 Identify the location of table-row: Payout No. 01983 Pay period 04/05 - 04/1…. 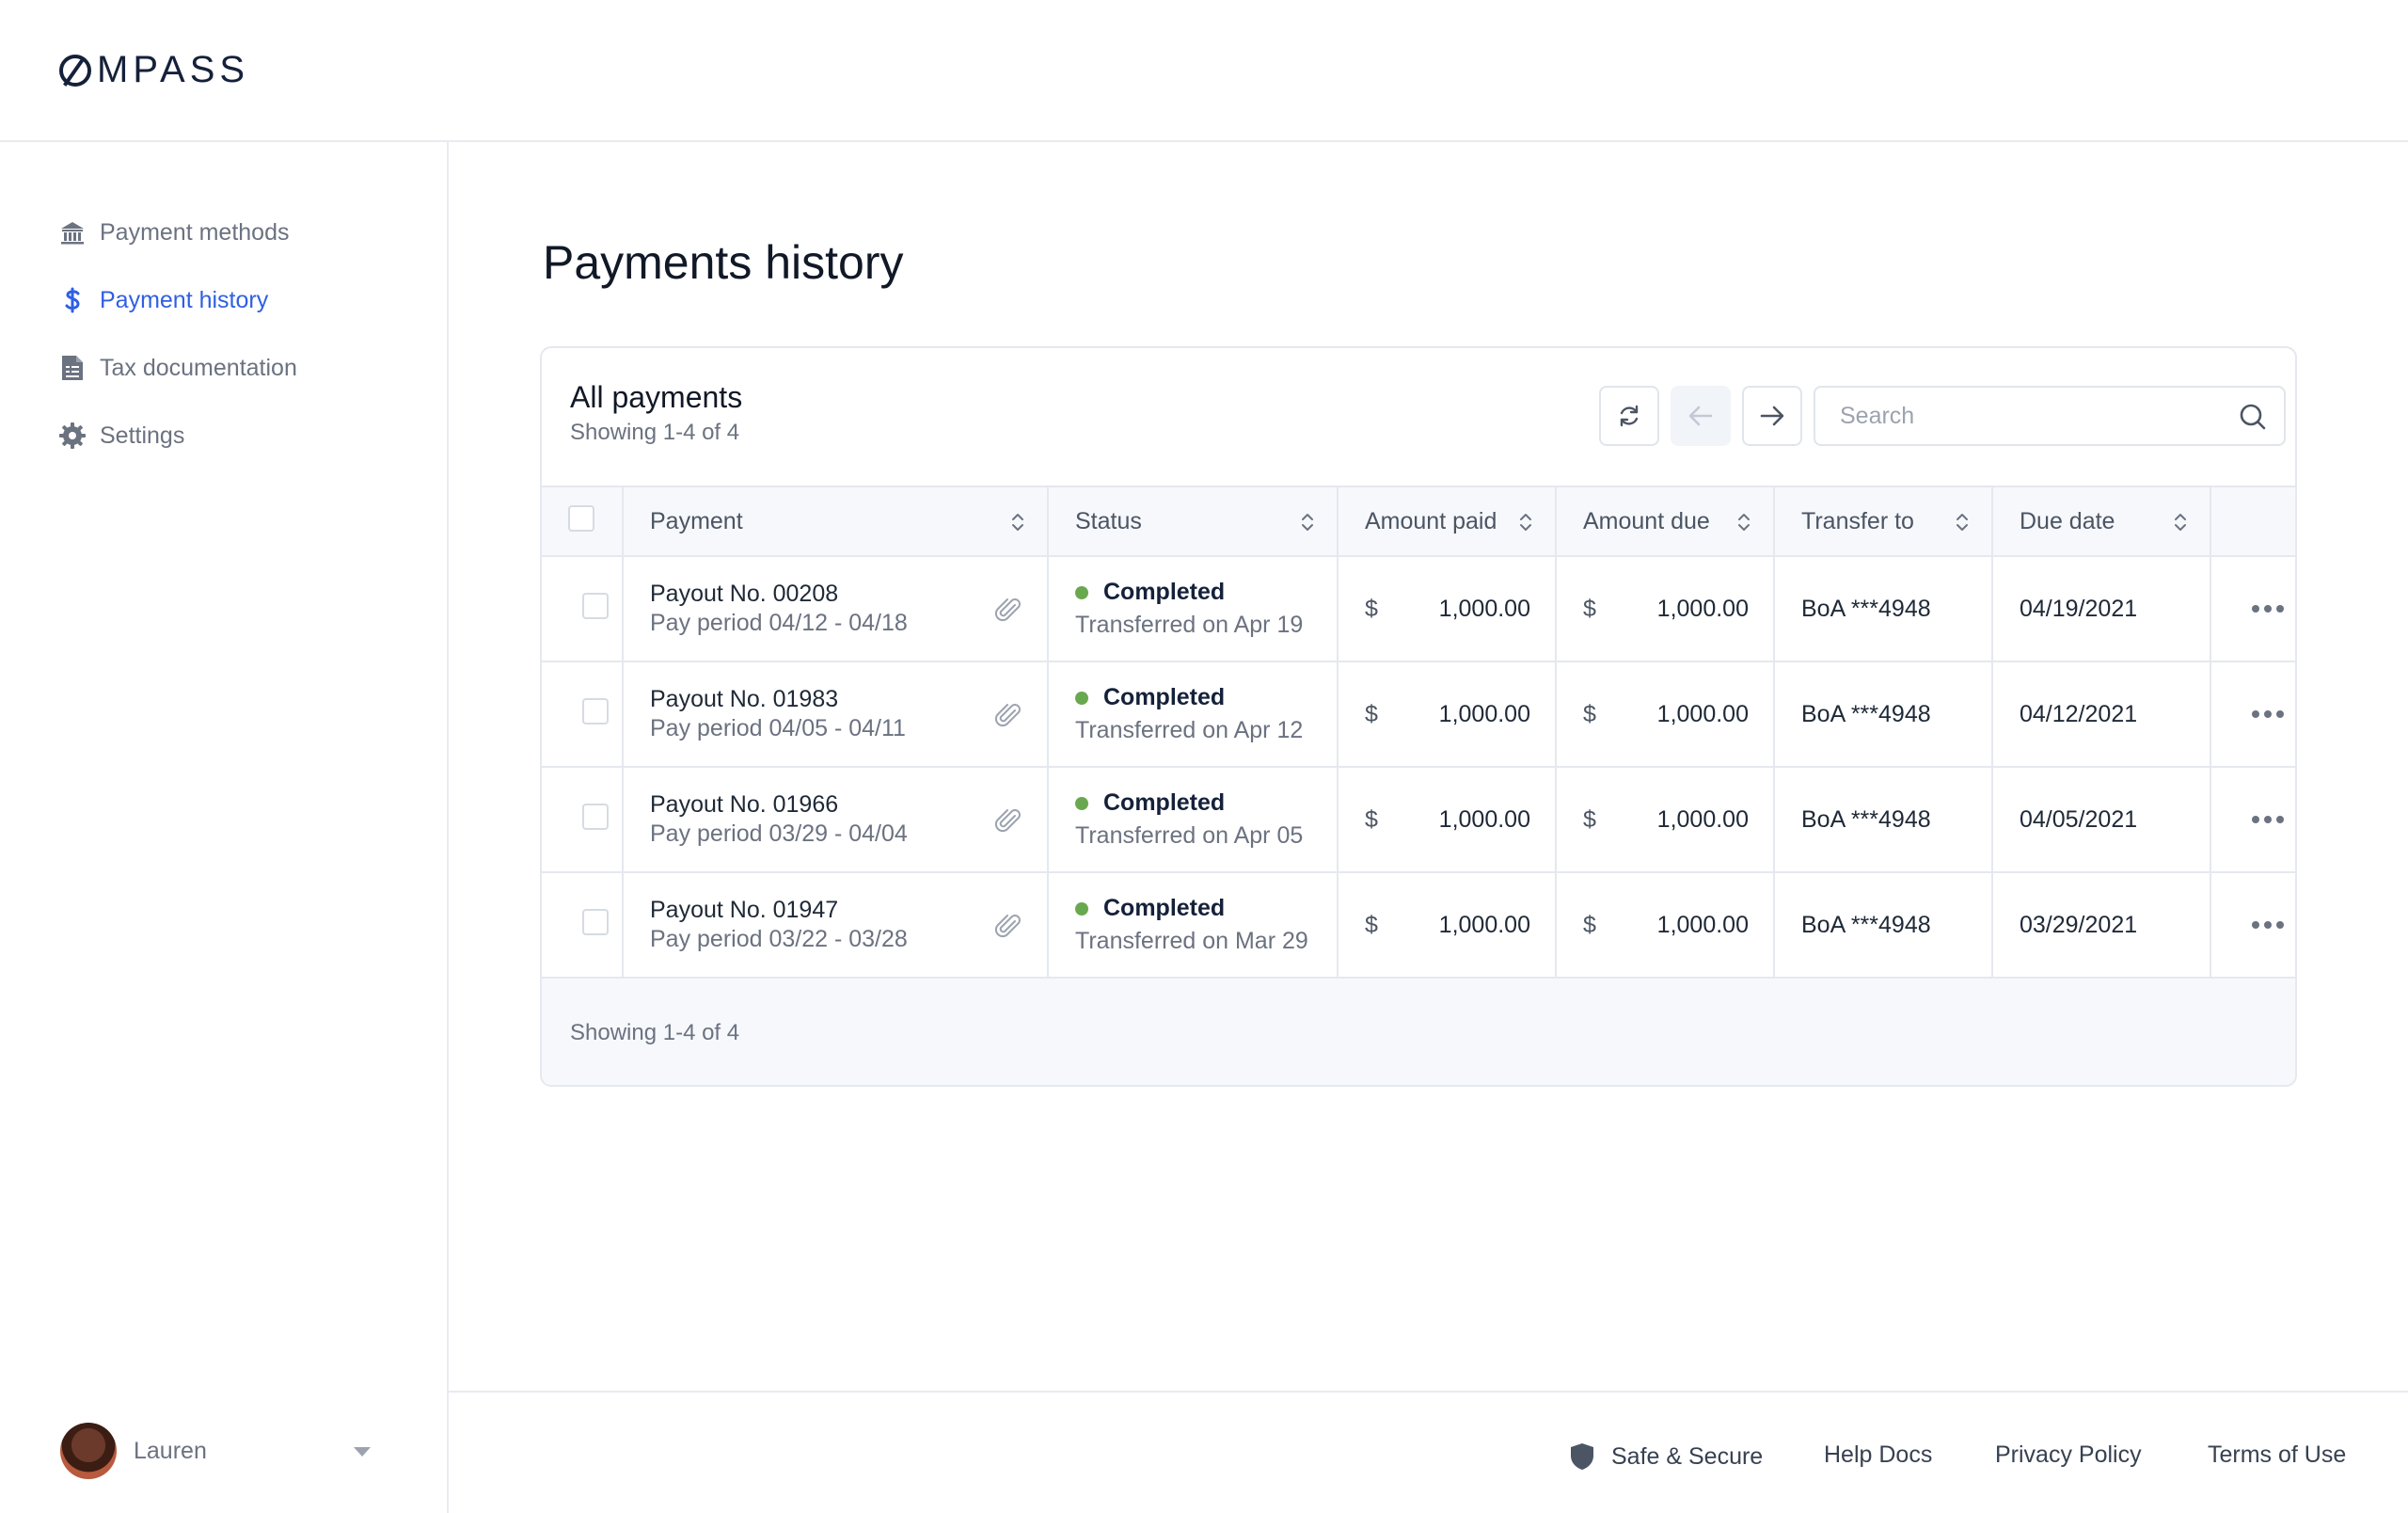
(1419, 714).